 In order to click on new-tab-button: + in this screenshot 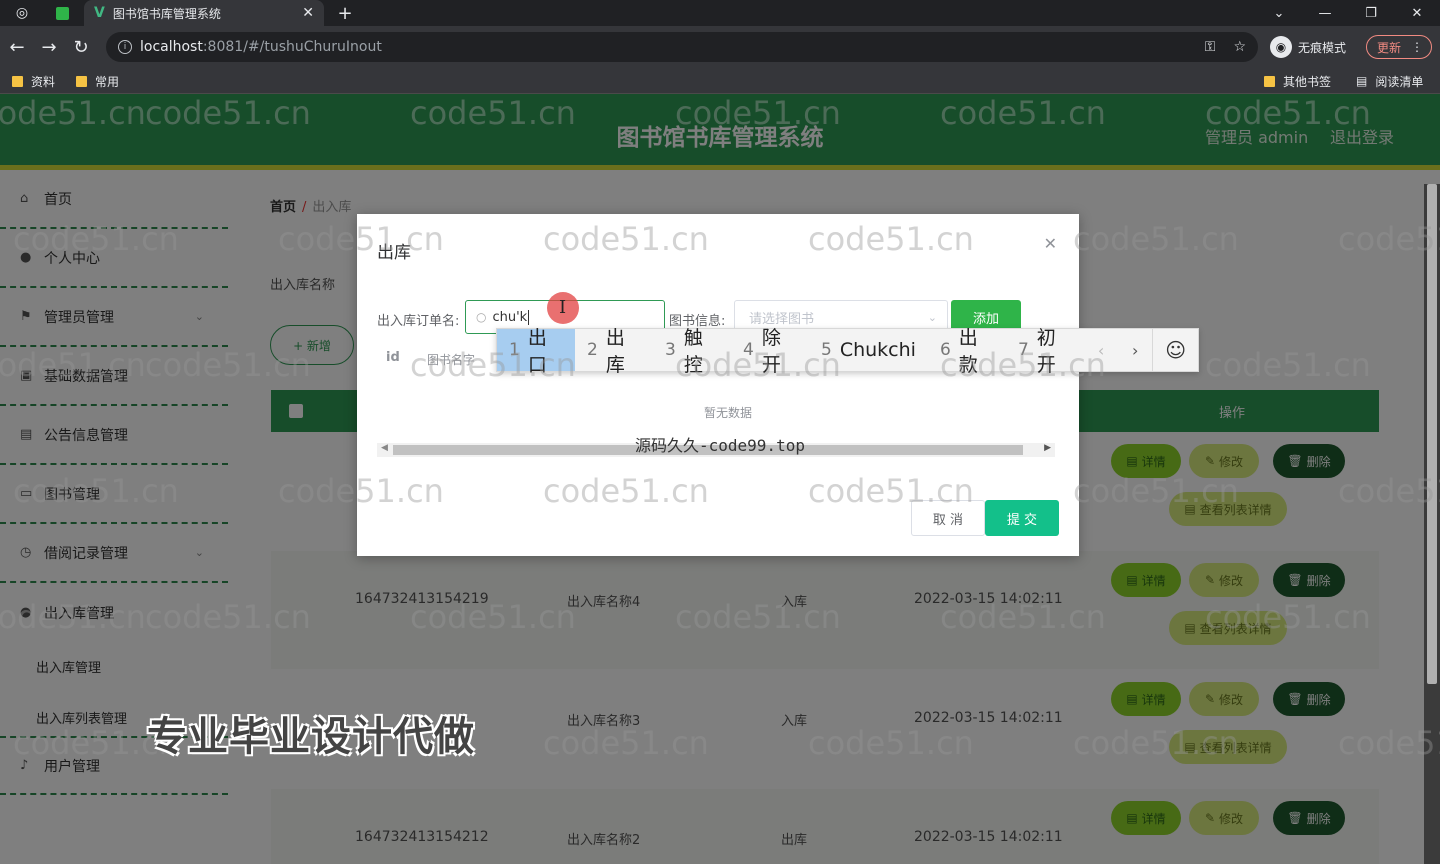, I will do `click(345, 13)`.